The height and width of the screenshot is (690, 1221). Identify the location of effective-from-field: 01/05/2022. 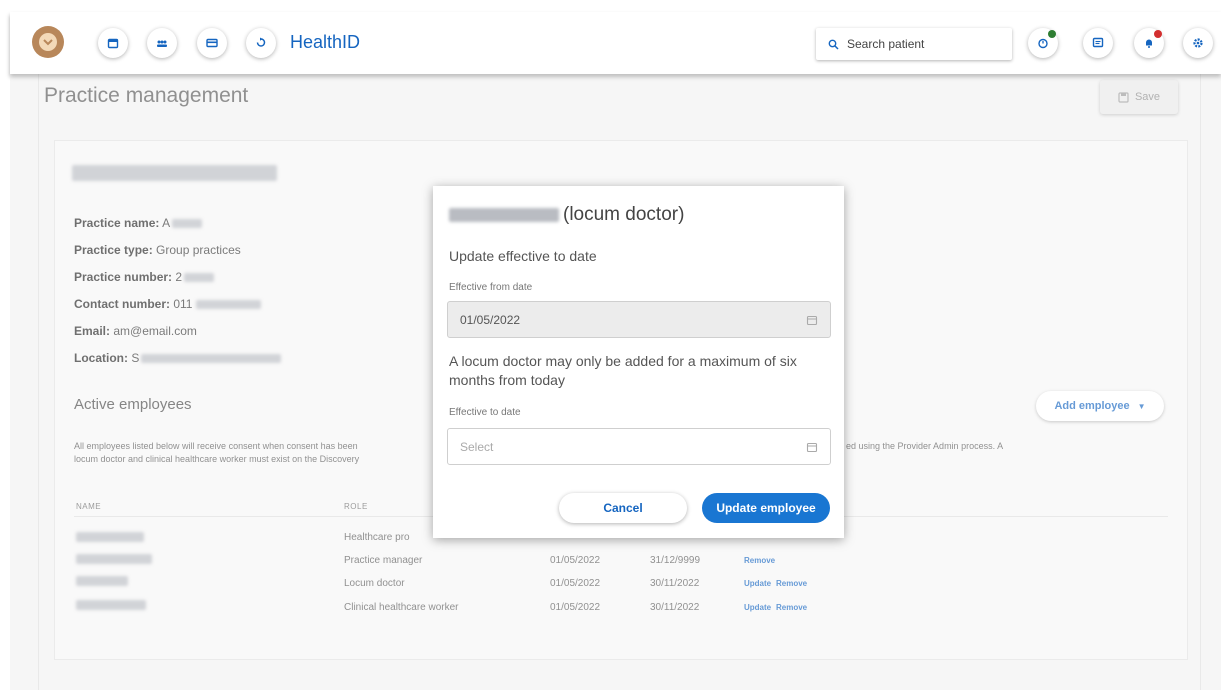
(639, 319).